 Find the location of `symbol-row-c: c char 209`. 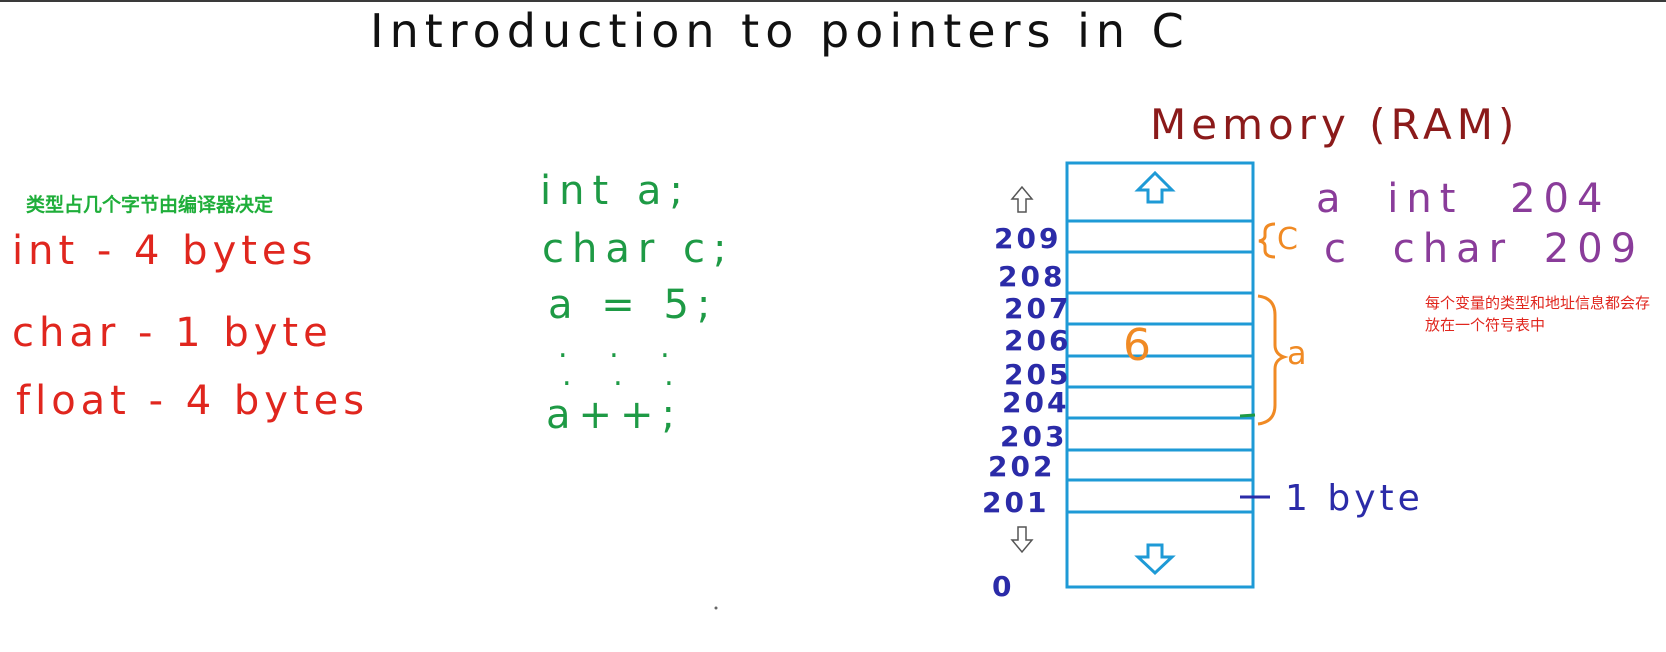

symbol-row-c: c char 209 is located at coordinates (1484, 249).